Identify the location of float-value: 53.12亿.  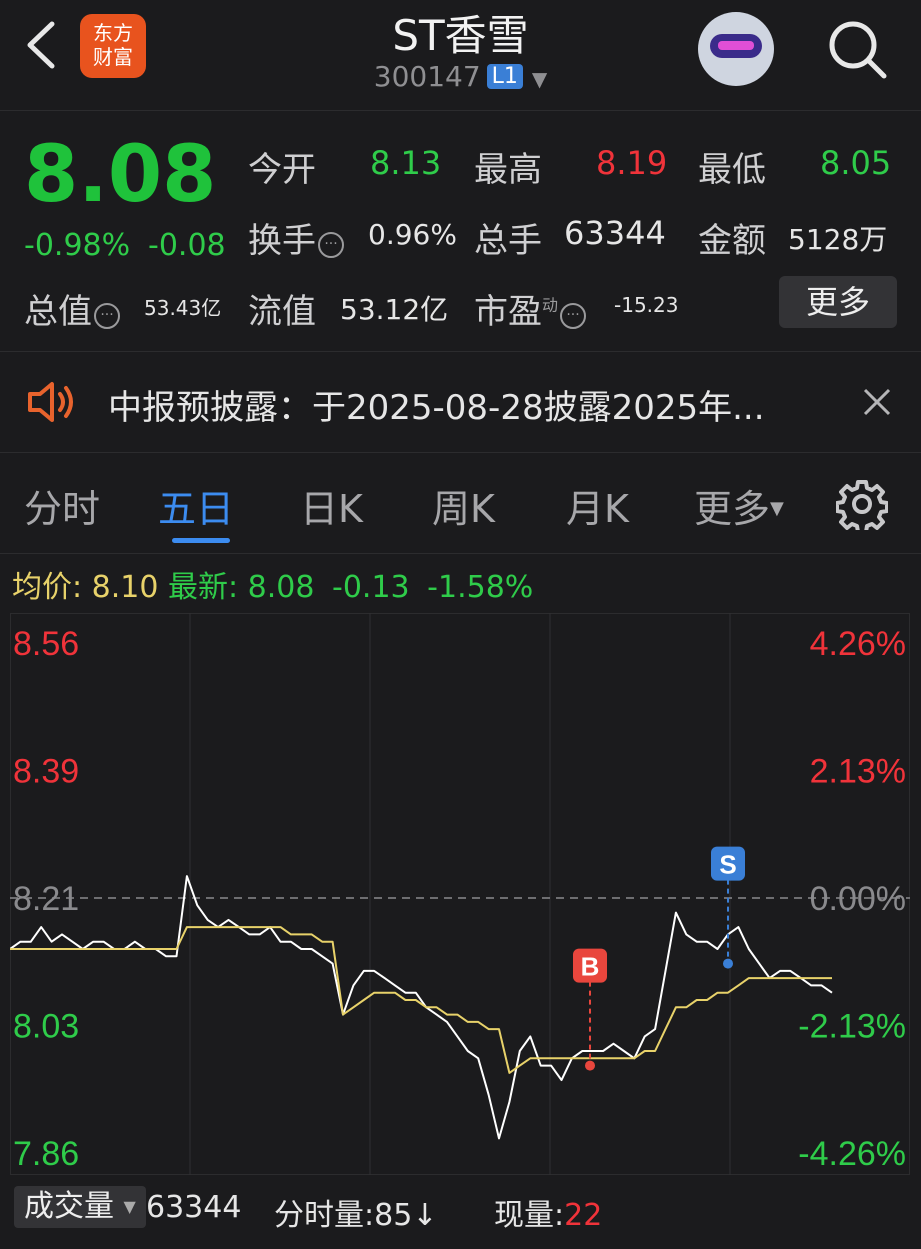
(394, 309).